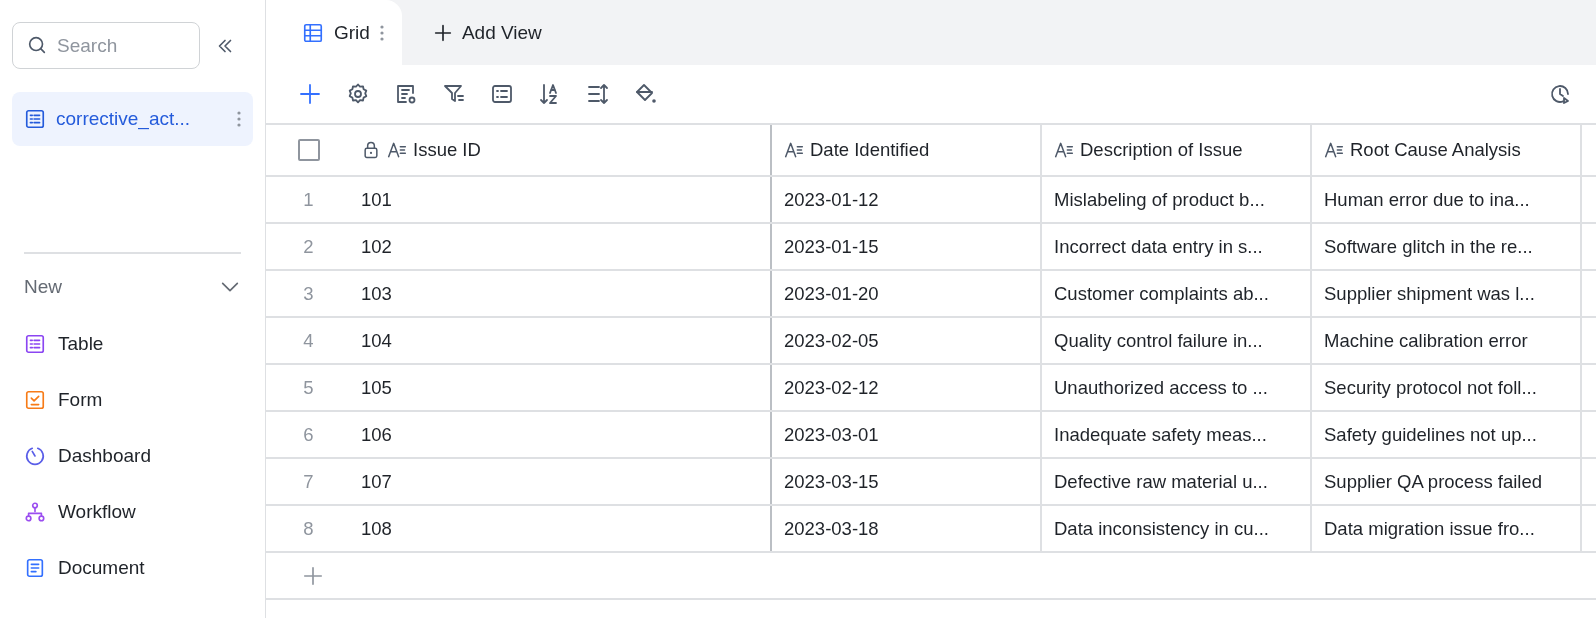 The height and width of the screenshot is (618, 1596). What do you see at coordinates (308, 387) in the screenshot?
I see `row-number: 5` at bounding box center [308, 387].